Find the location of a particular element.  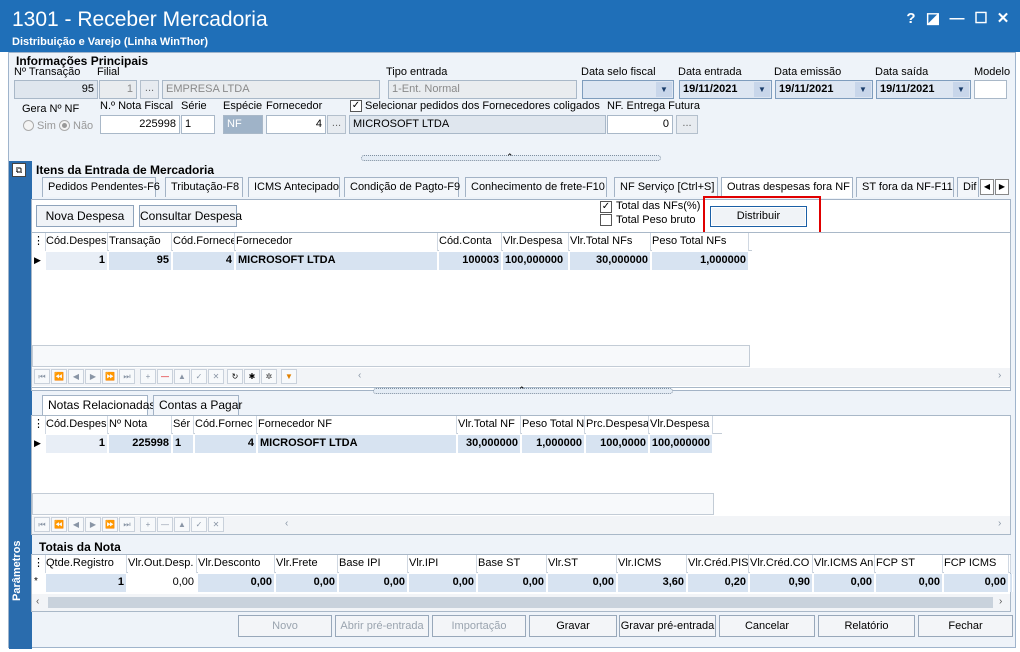

sim-radio is located at coordinates (28, 125).